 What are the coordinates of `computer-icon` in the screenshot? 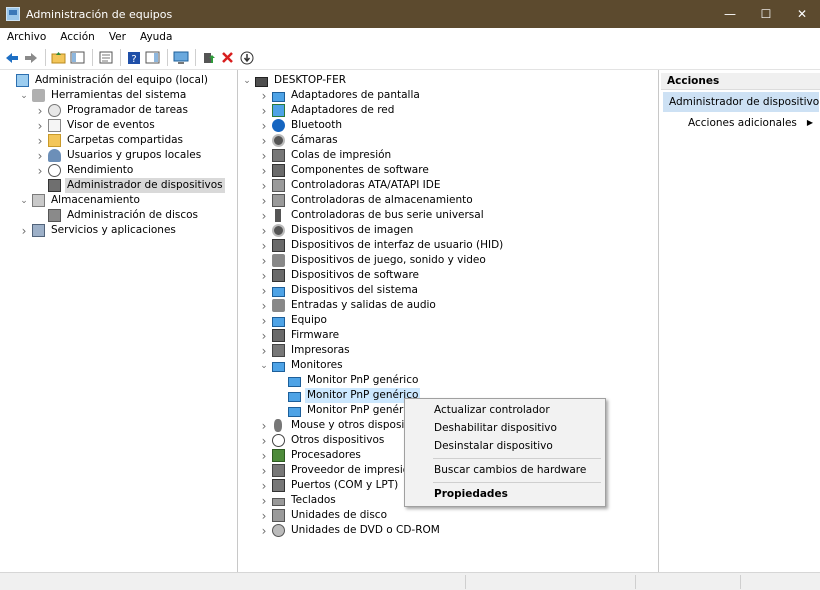 It's located at (180, 57).